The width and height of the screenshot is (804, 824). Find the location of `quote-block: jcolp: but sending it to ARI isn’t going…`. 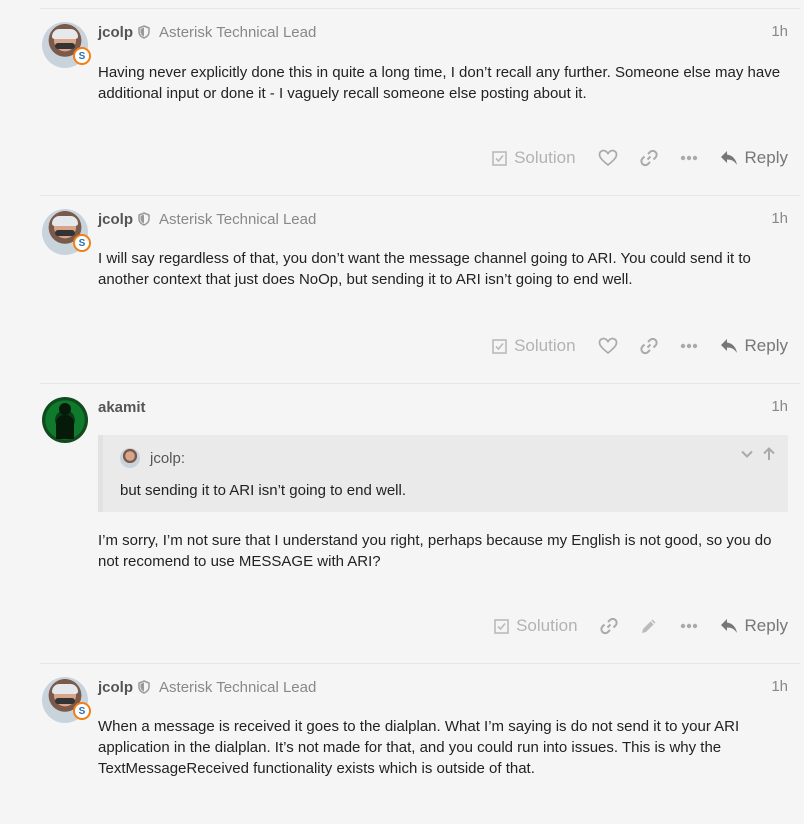

quote-block: jcolp: but sending it to ARI isn’t going… is located at coordinates (443, 473).